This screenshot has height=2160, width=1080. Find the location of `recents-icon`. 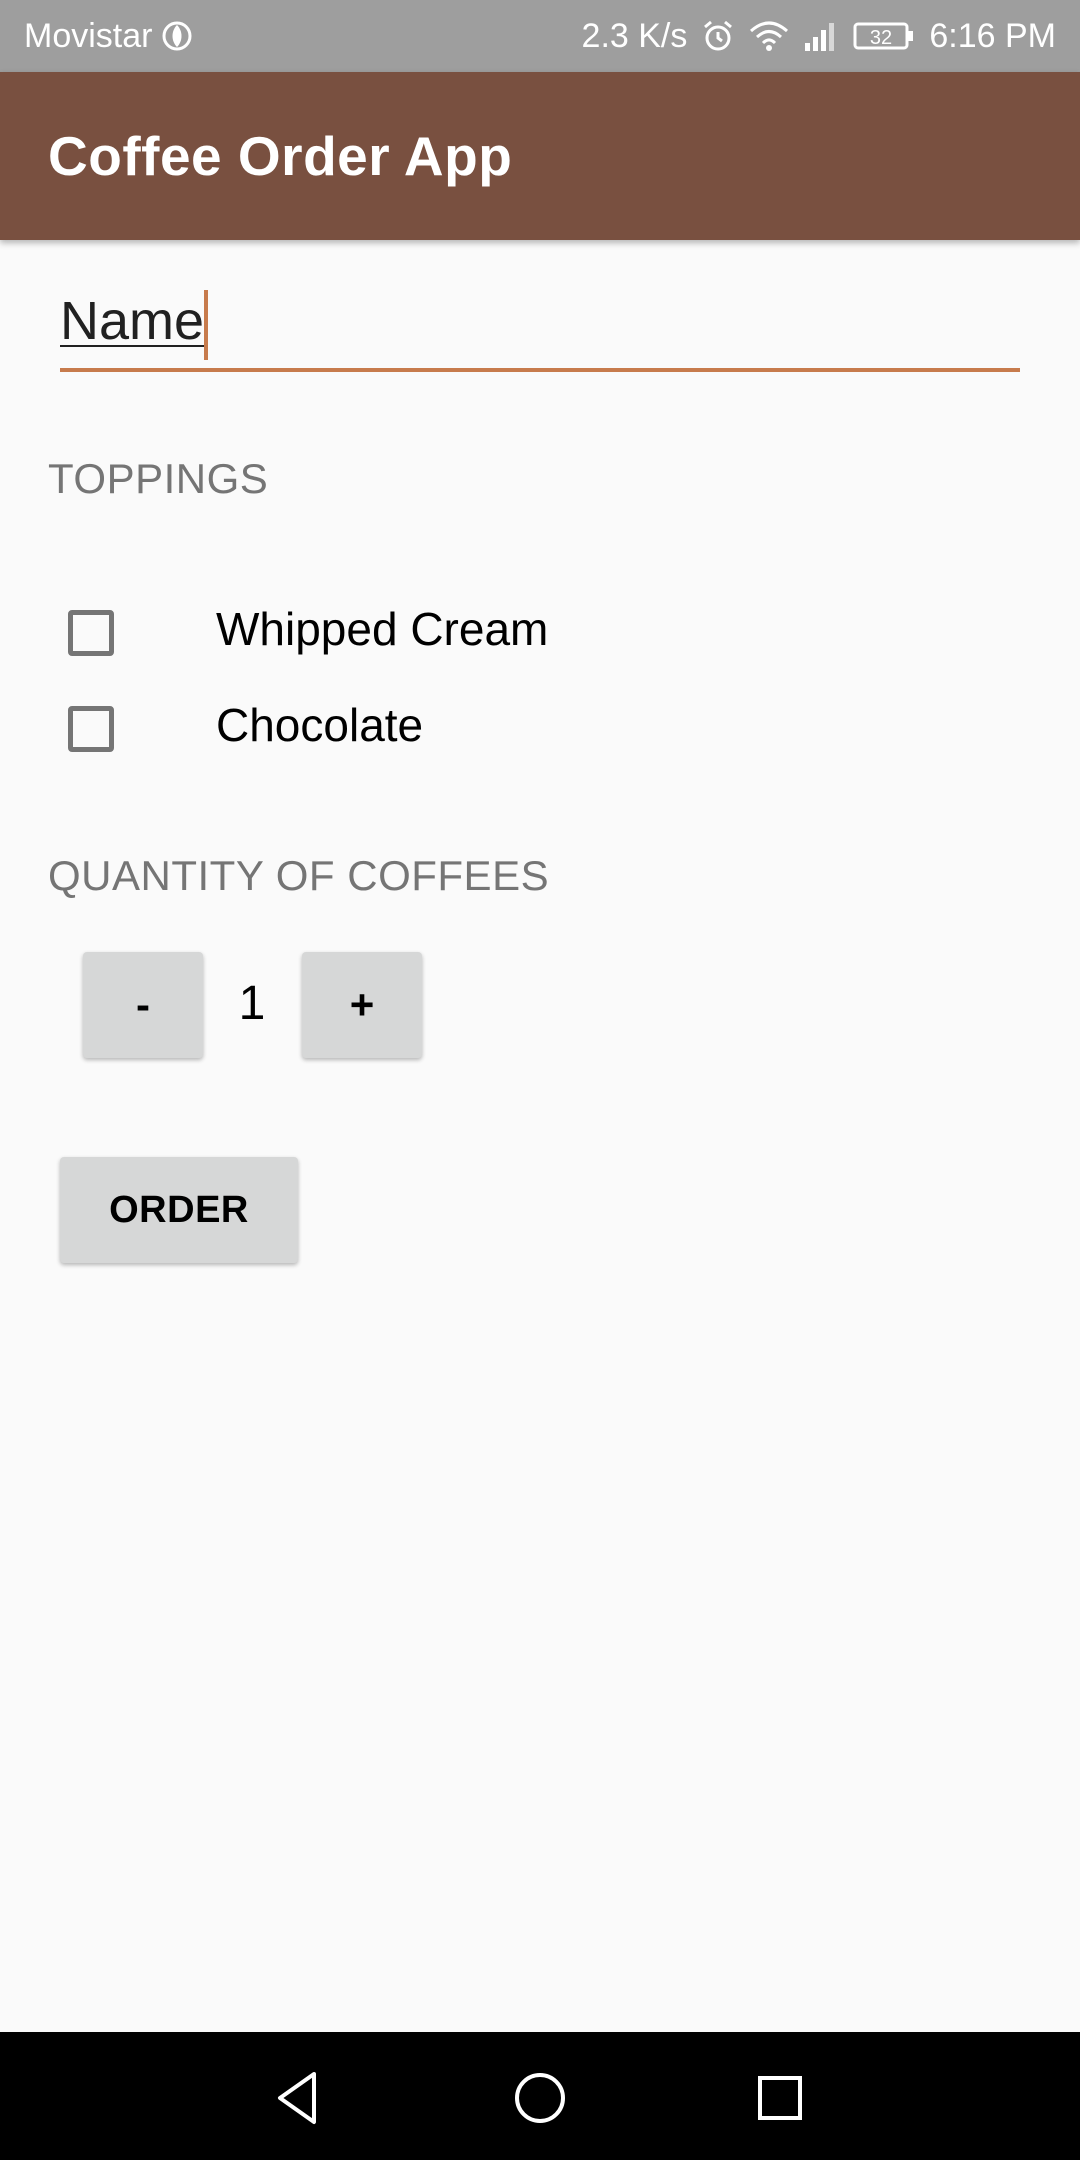

recents-icon is located at coordinates (780, 2098).